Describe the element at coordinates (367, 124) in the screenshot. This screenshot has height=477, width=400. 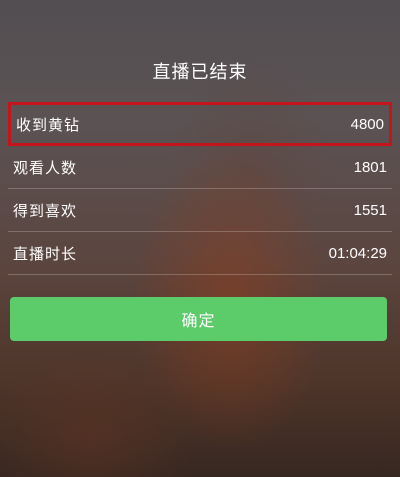
I see `stat-value: 4800` at that location.